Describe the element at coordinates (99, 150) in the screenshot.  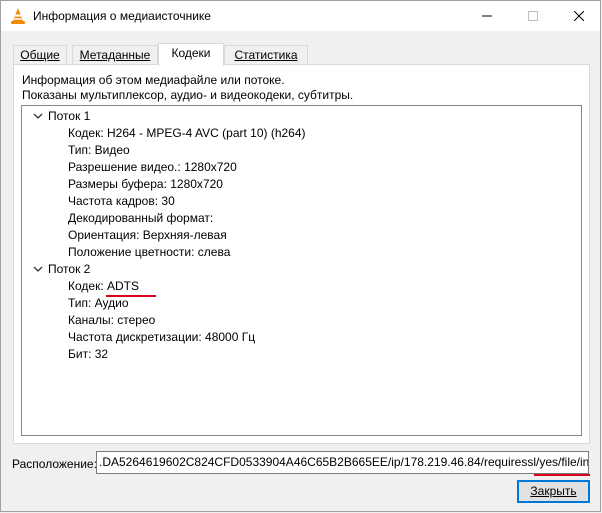
I see `tree-item: Тип: Видео` at that location.